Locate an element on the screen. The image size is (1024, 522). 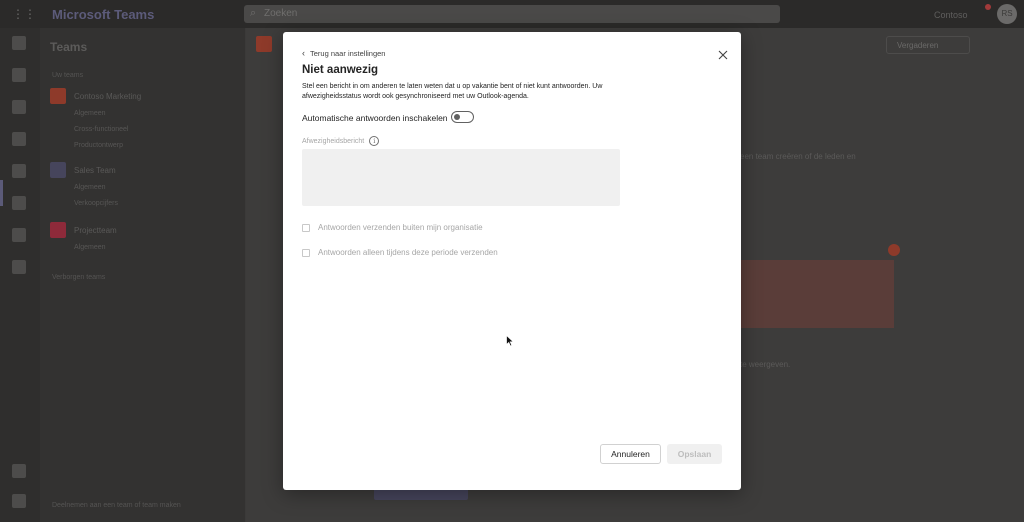
auto-reply-toggle-label: Automatische antwoorden inschakelen is located at coordinates (375, 118).